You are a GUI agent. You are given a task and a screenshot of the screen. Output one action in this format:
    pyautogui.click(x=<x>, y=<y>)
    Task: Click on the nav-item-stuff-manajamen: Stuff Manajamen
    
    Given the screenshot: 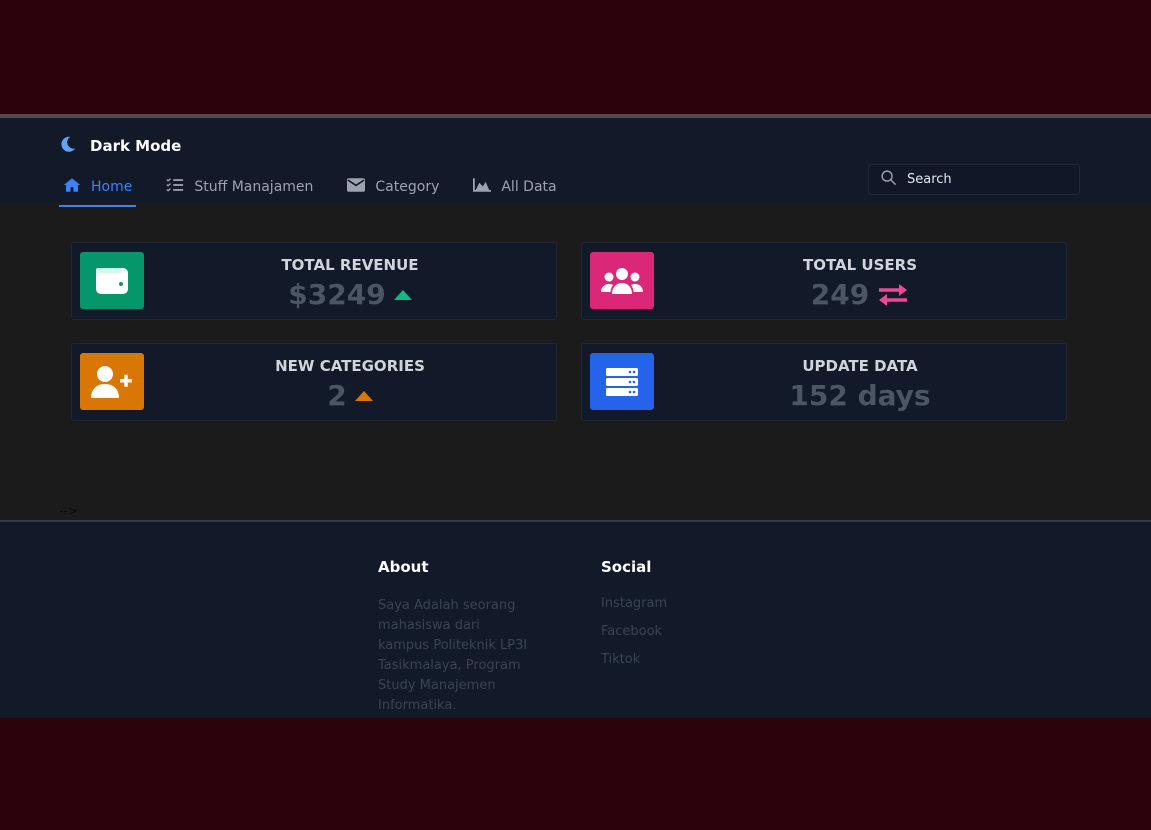 What is the action you would take?
    pyautogui.click(x=239, y=187)
    